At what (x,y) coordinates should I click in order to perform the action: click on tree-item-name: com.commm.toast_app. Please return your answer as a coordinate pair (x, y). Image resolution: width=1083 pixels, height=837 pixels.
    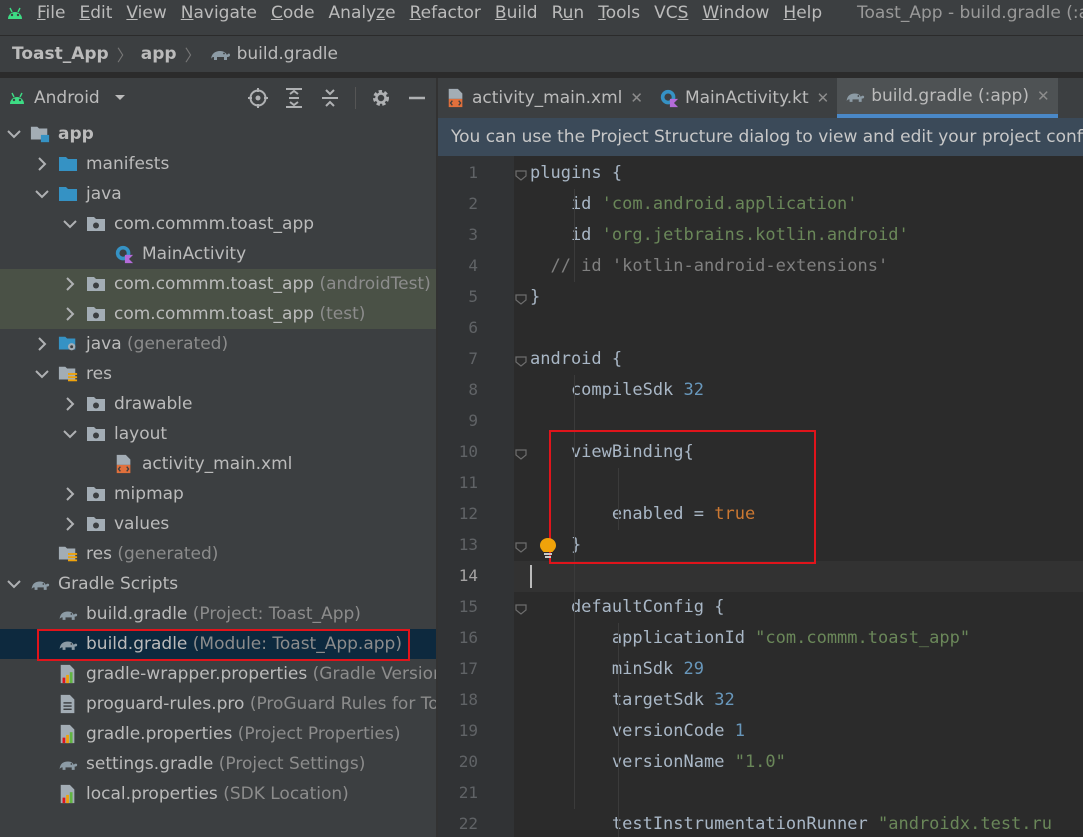
    Looking at the image, I should click on (214, 284).